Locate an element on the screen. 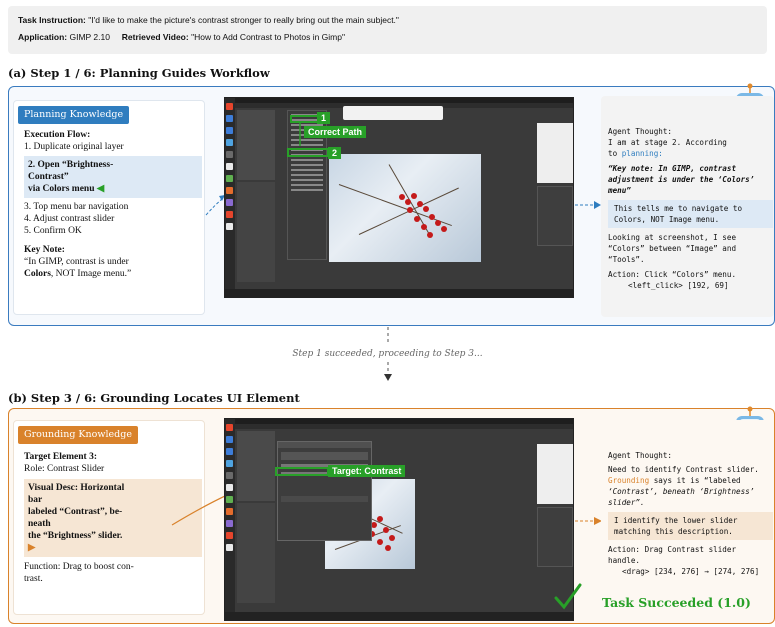 Image resolution: width=775 pixels, height=627 pixels. transition-arrow-down is located at coordinates (388, 371).